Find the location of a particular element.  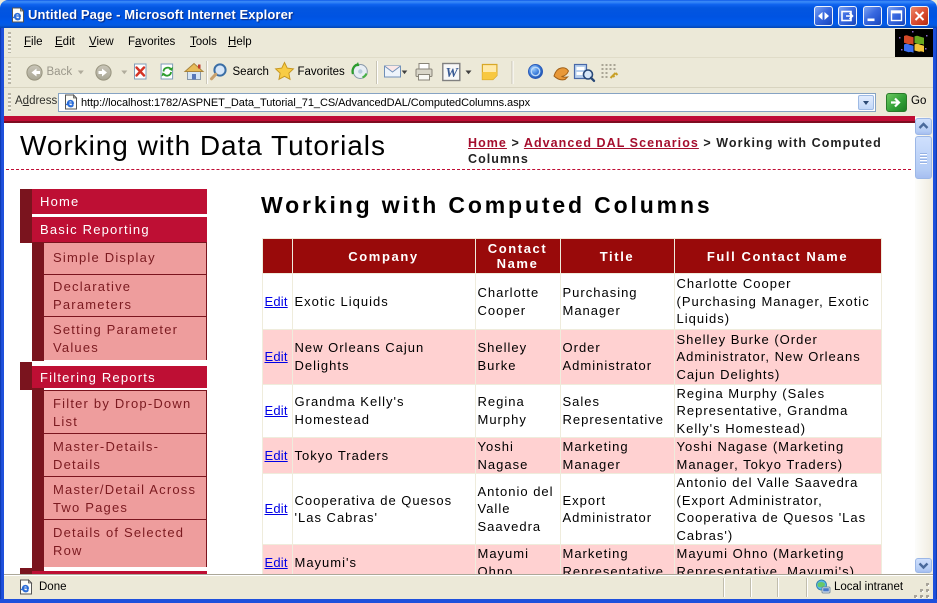

svg-text: W is located at coordinates (453, 73).